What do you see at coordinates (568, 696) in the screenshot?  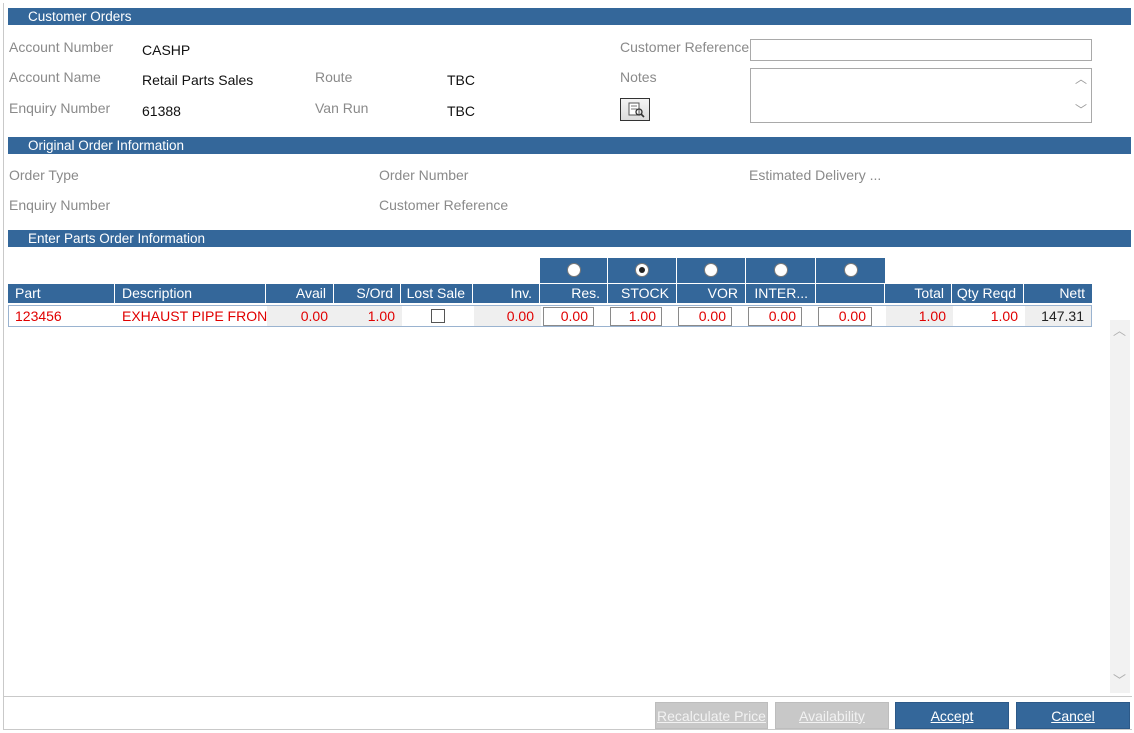 I see `footer-divider` at bounding box center [568, 696].